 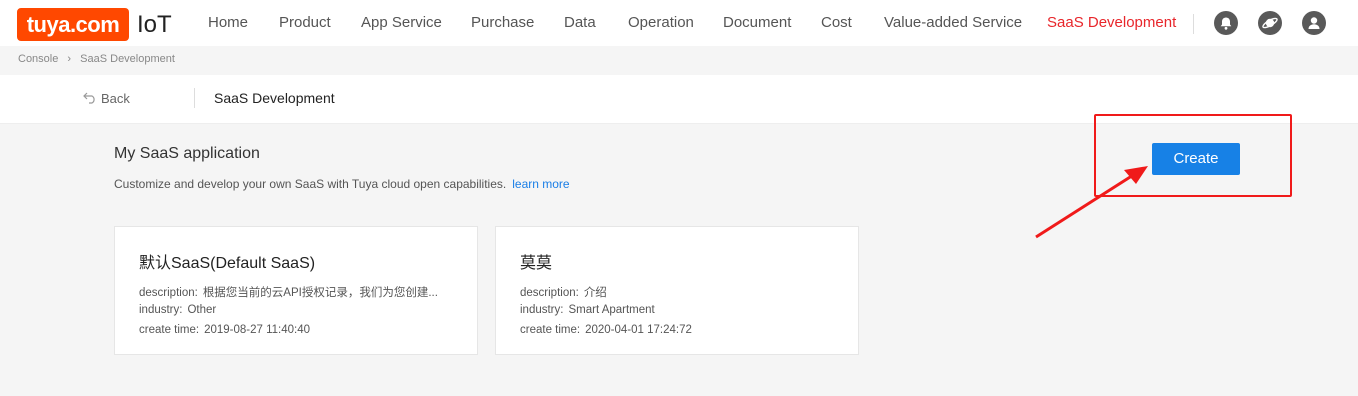 I want to click on subheader-divider, so click(x=194, y=98).